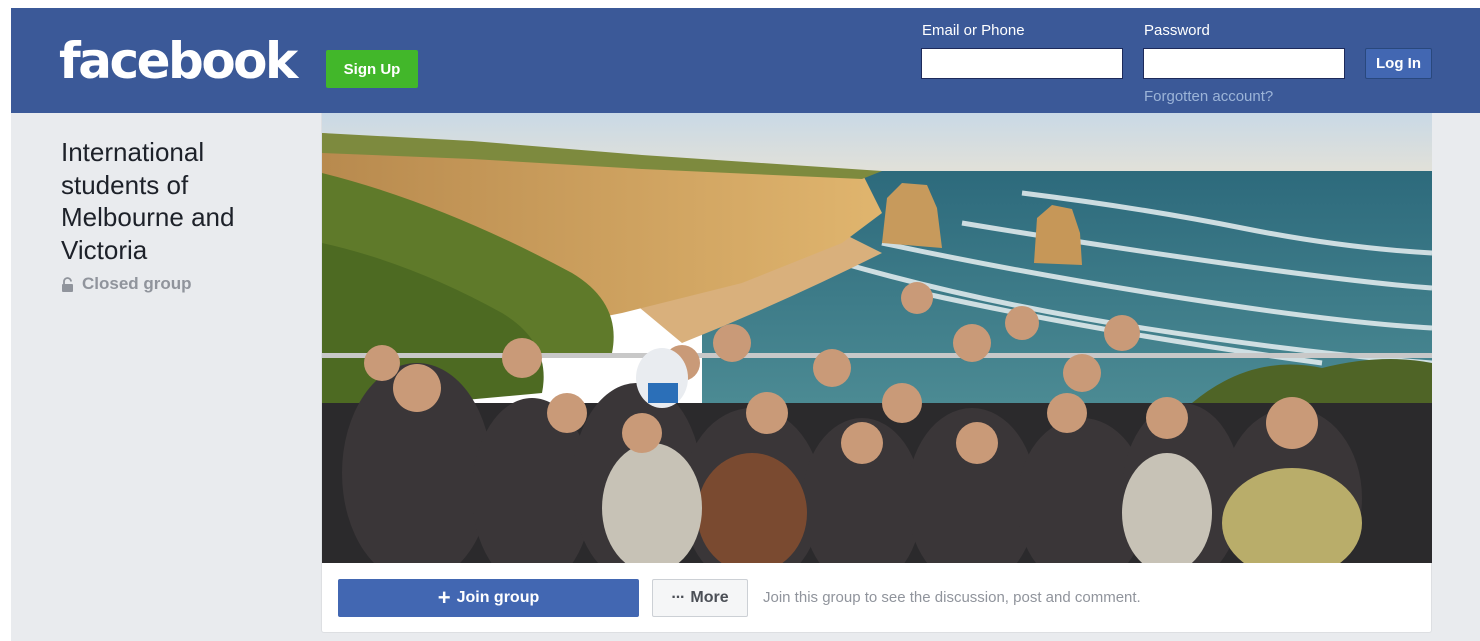 The image size is (1480, 641). I want to click on join-group-label: Join group, so click(498, 597).